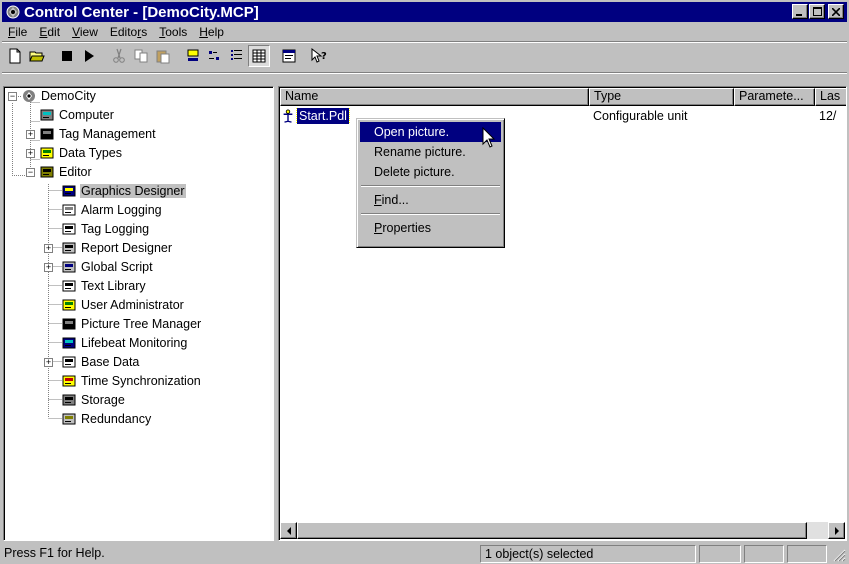 The height and width of the screenshot is (564, 849). I want to click on tree-item-tag-logging: Tag Logging, so click(105, 229).